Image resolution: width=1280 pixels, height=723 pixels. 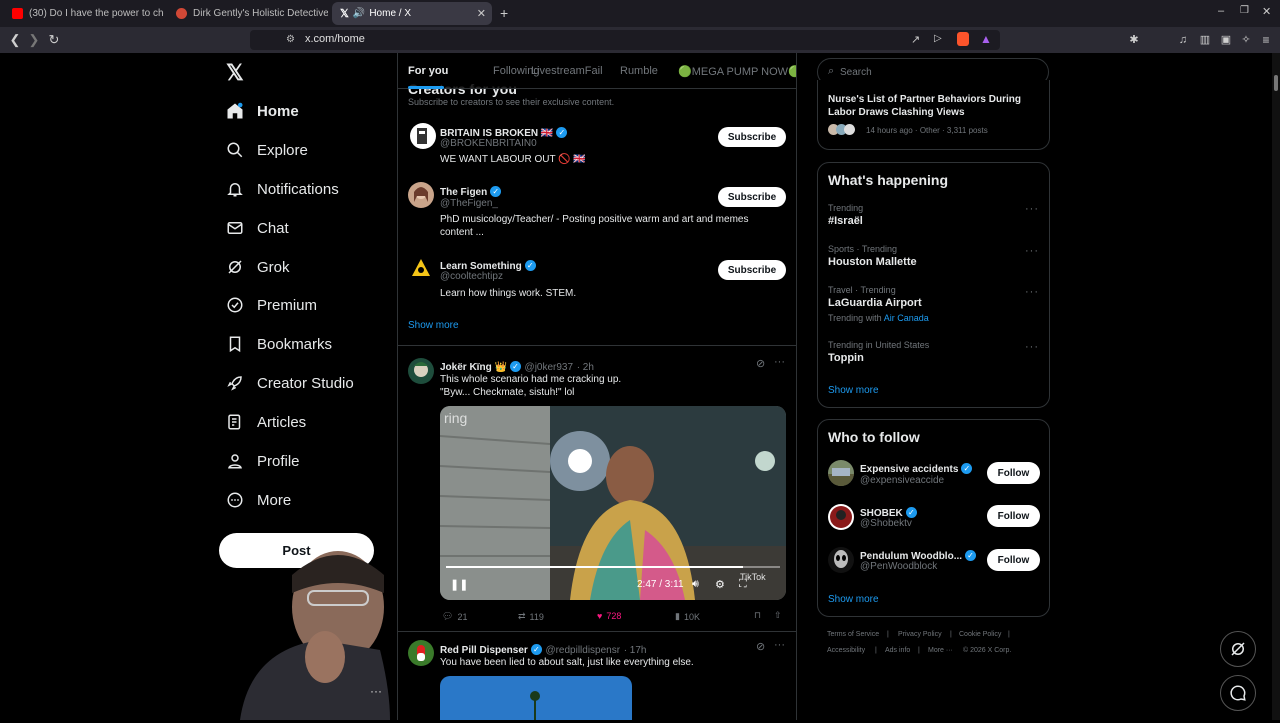 What do you see at coordinates (488, 264) in the screenshot?
I see `creator-item: Learn Something ✓` at bounding box center [488, 264].